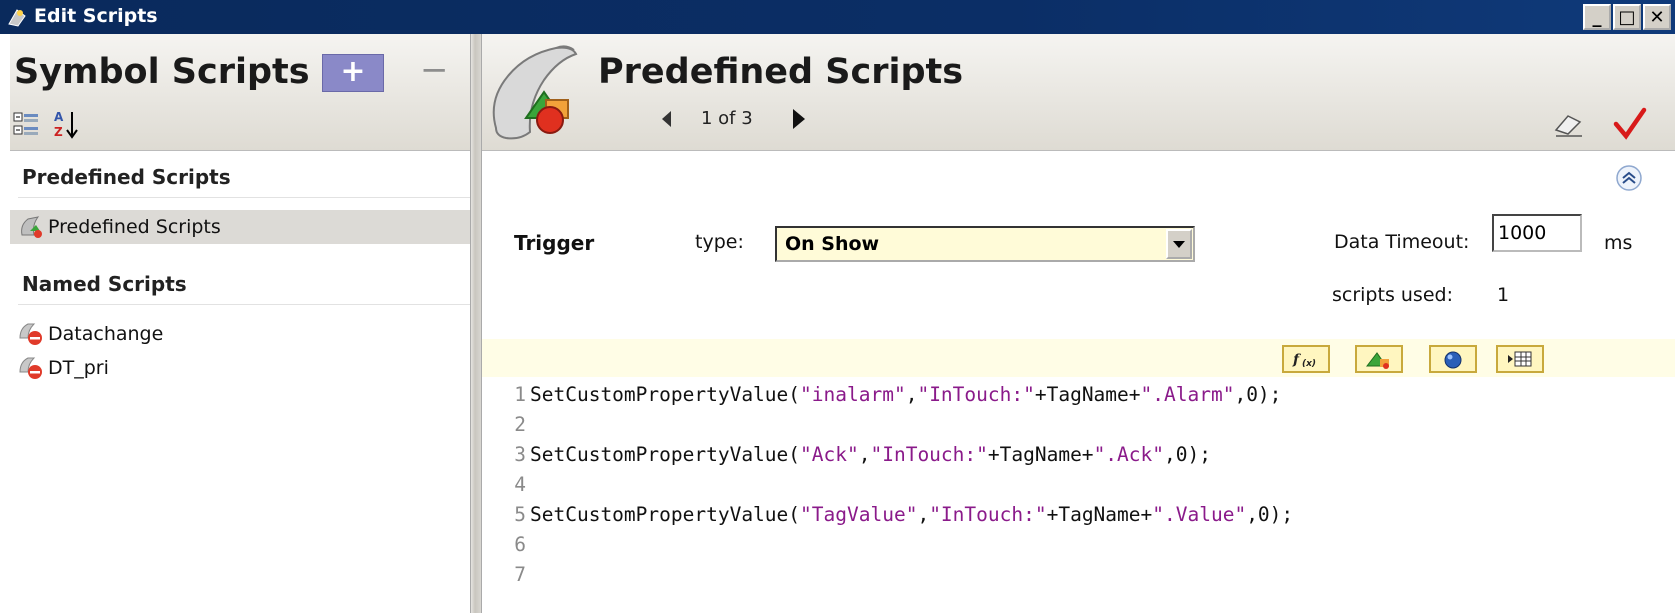 This screenshot has height=613, width=1675. I want to click on page-indicator: 1 of 3, so click(727, 118).